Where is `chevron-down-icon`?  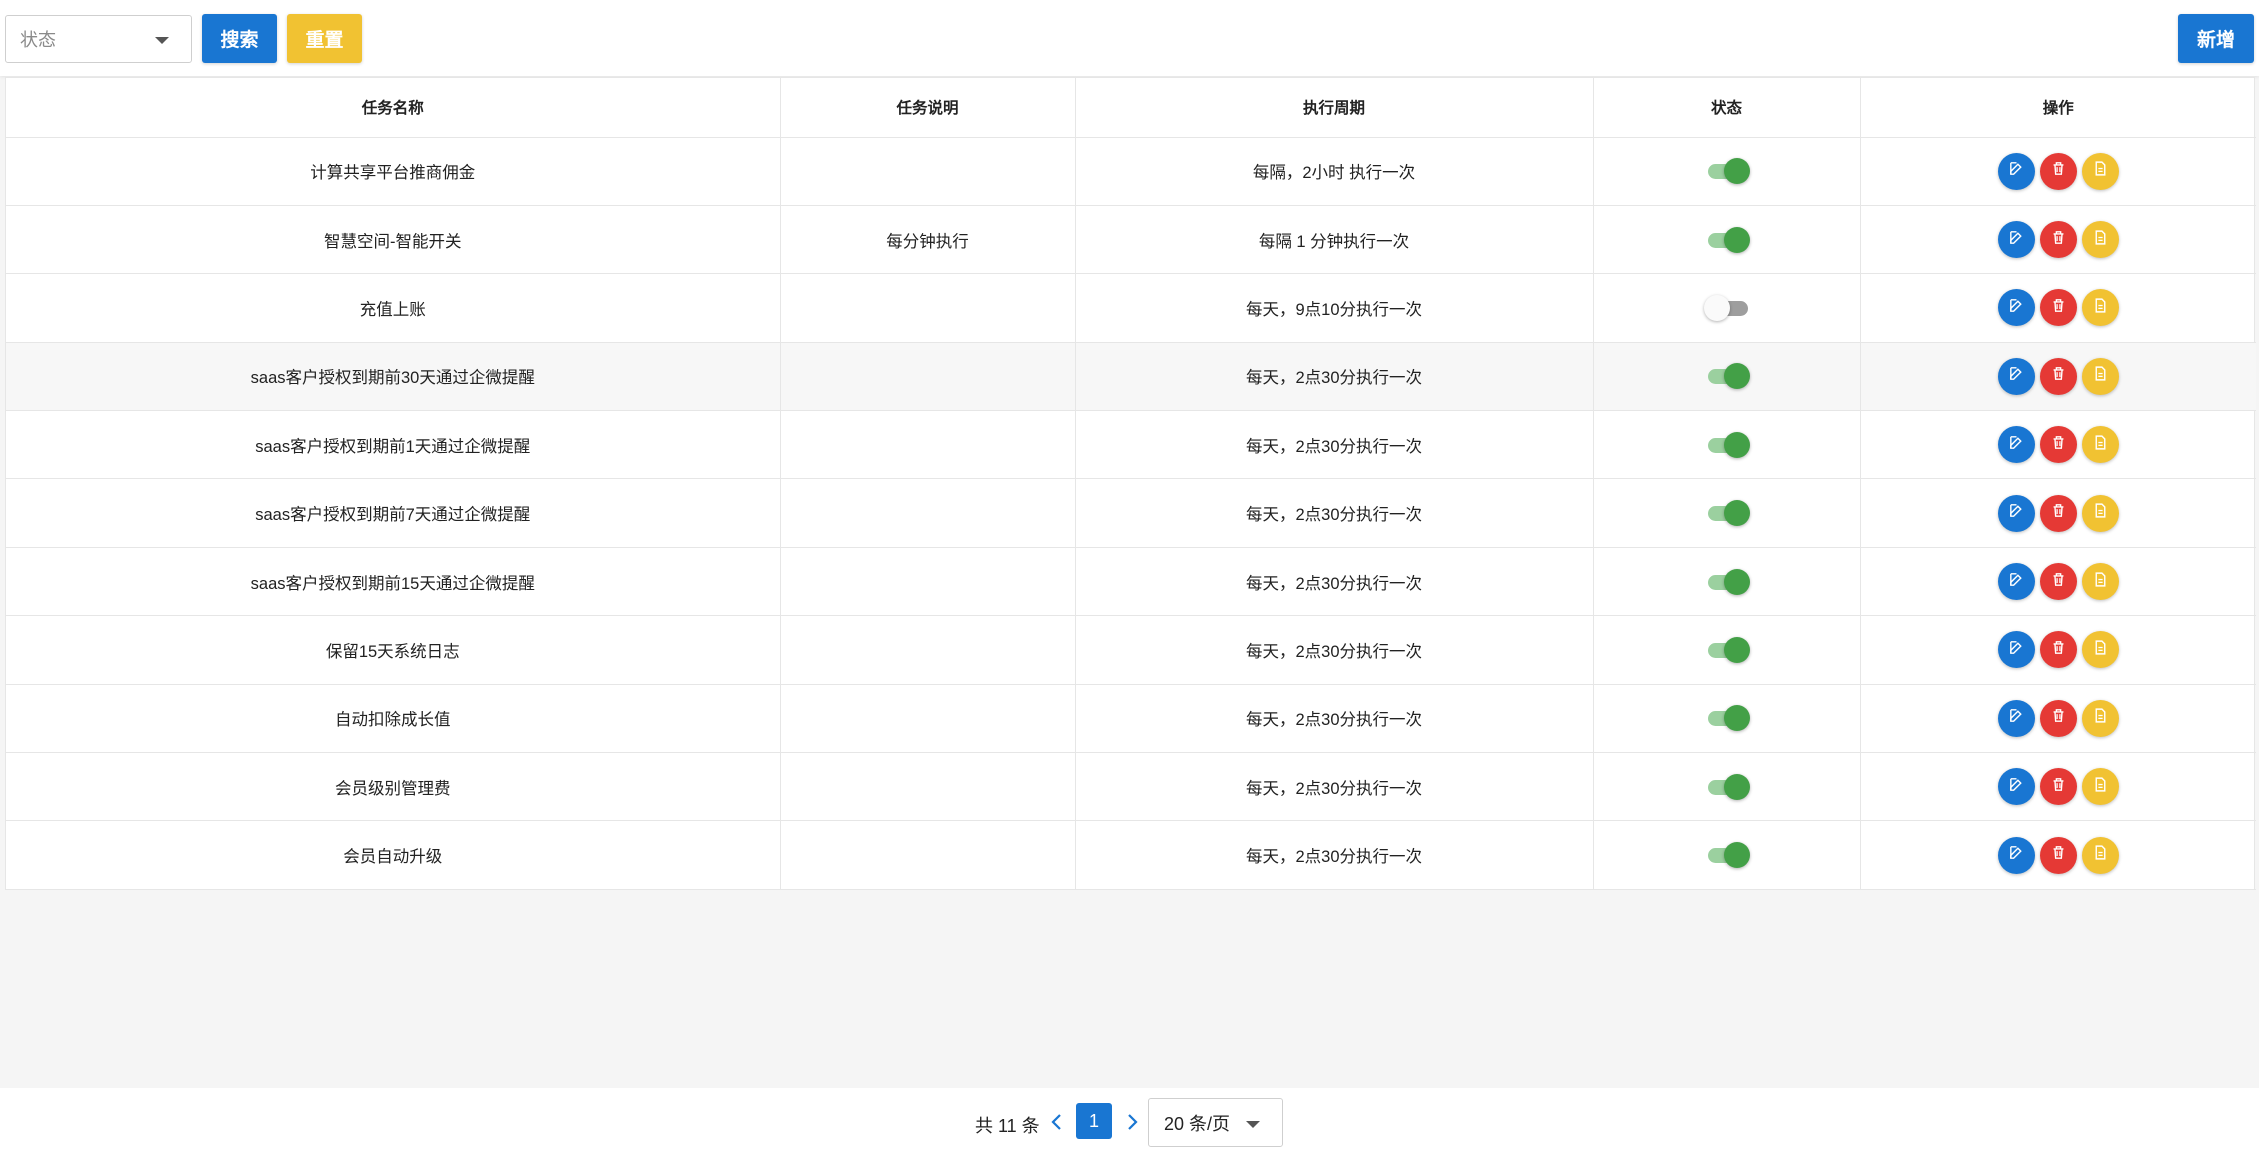 chevron-down-icon is located at coordinates (1253, 1124).